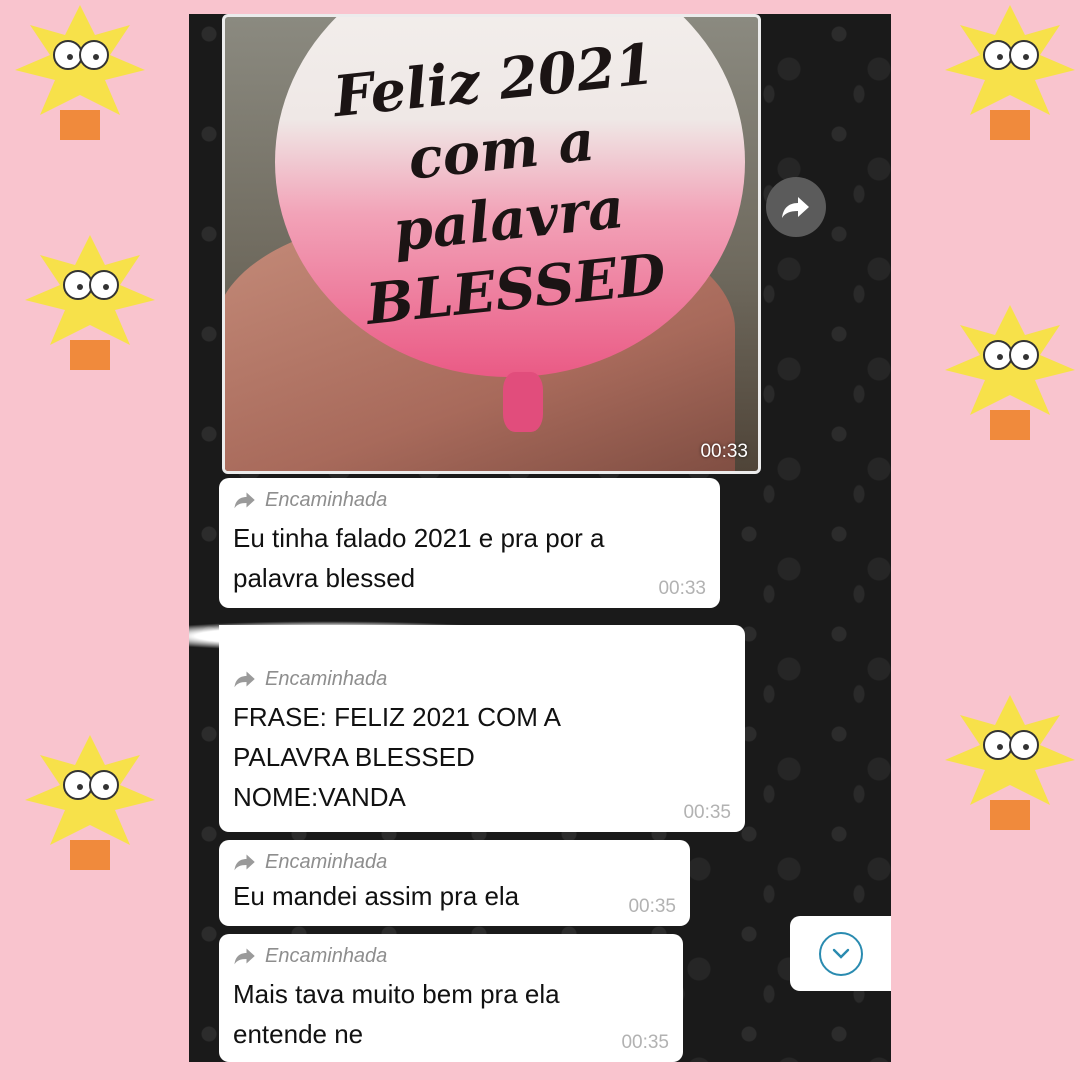  Describe the element at coordinates (324, 578) in the screenshot. I see `message-line: palavra blessed` at that location.